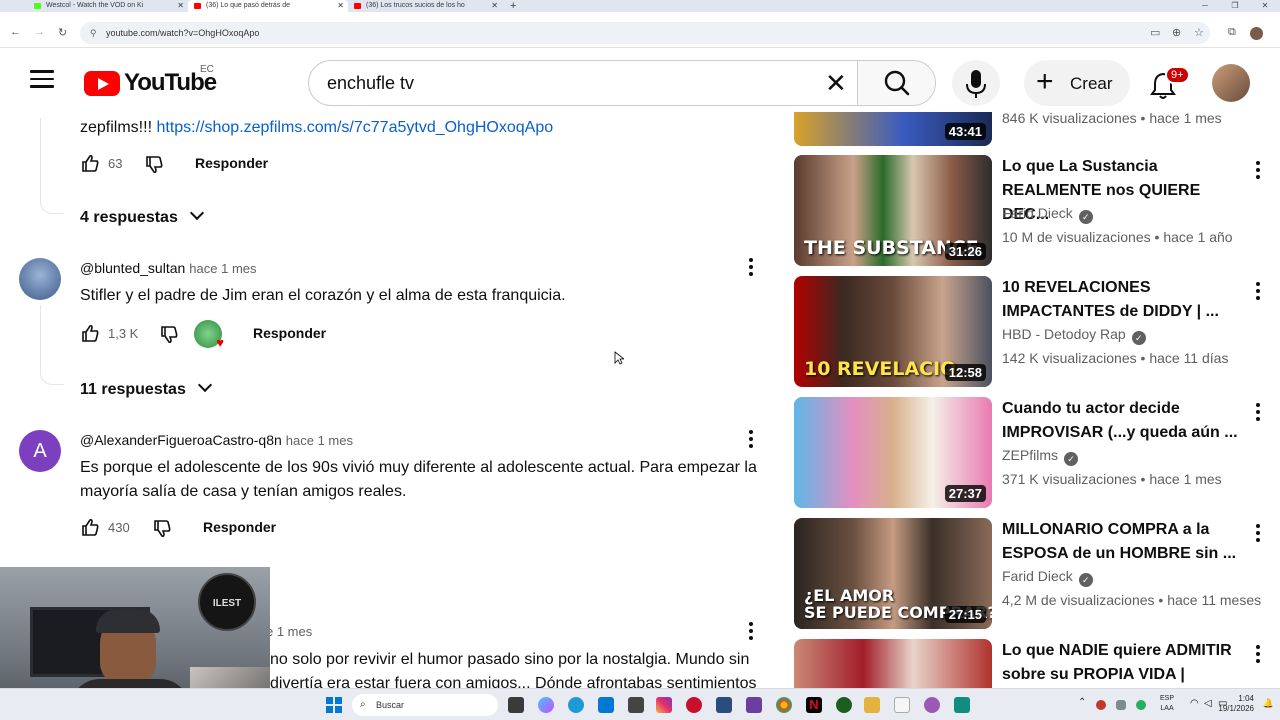 The width and height of the screenshot is (1280, 720). I want to click on windows-start-icon, so click(334, 705).